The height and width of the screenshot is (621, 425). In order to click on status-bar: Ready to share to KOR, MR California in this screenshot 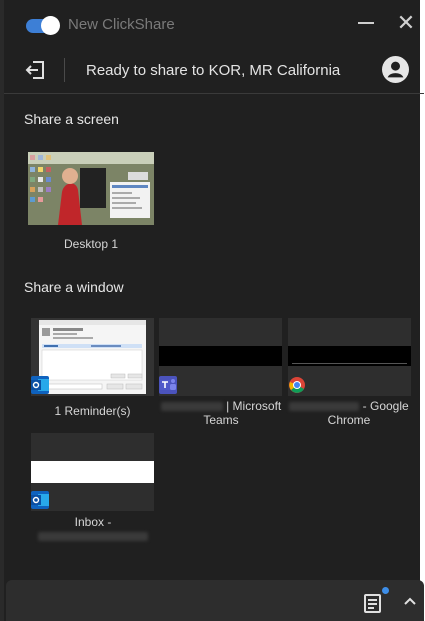, I will do `click(214, 70)`.